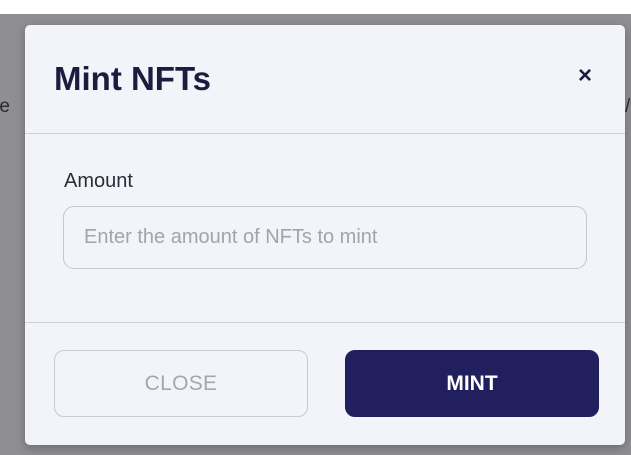 This screenshot has width=631, height=455. I want to click on background-text-fragment-right: /, so click(628, 106).